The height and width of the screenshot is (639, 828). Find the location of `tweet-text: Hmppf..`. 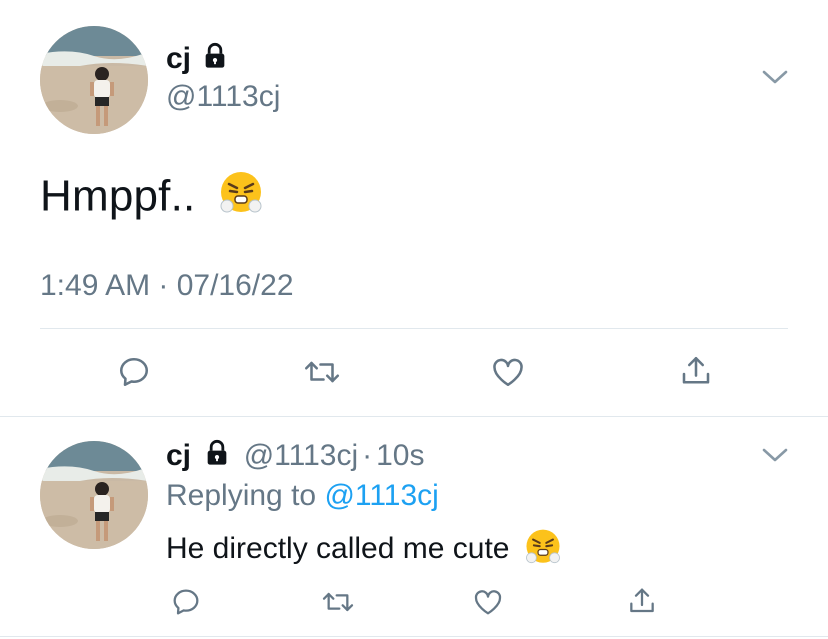

tweet-text: Hmppf.. is located at coordinates (152, 199).